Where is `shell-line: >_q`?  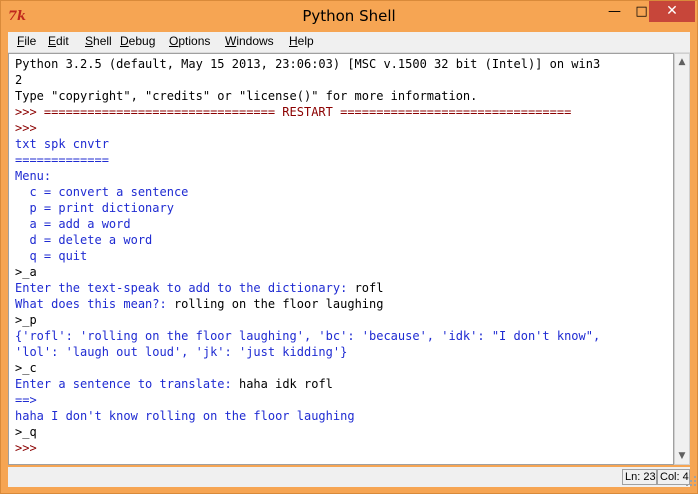 shell-line: >_q is located at coordinates (26, 432).